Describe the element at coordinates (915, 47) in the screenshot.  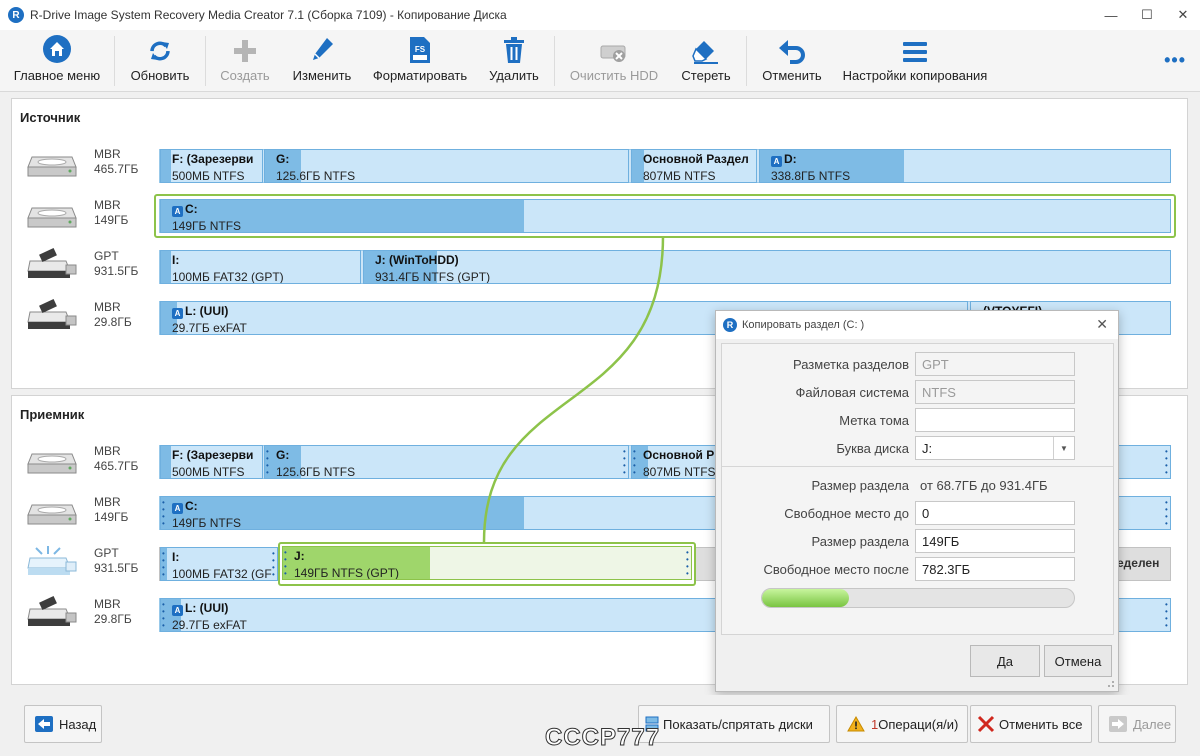
I see `hamburger-icon` at that location.